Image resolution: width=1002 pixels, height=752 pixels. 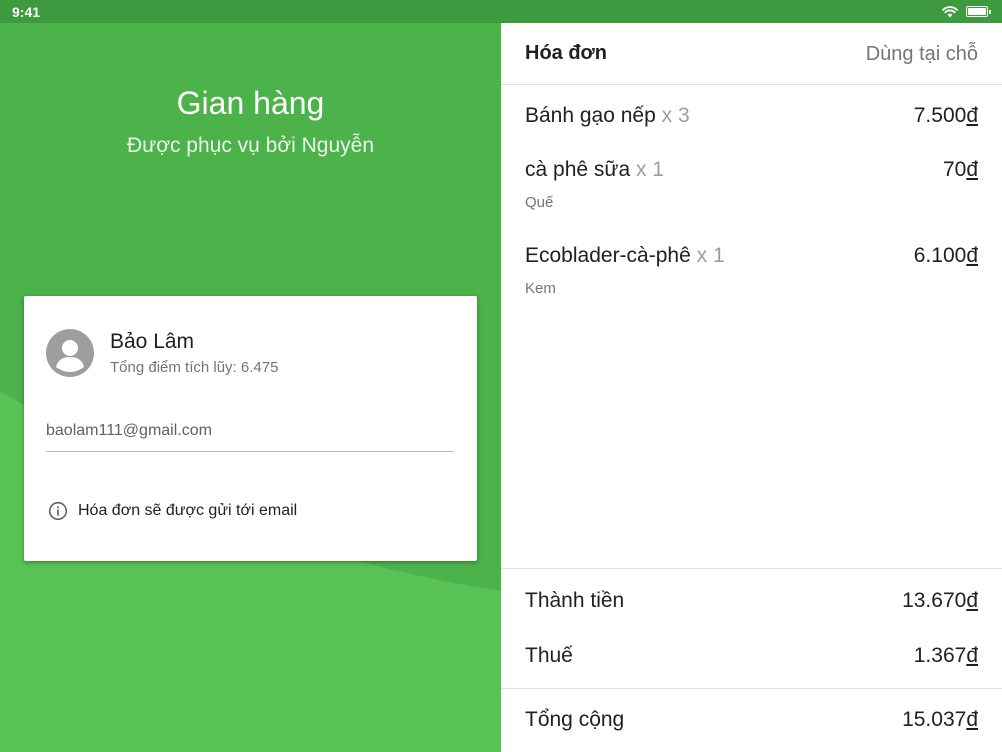 What do you see at coordinates (540, 288) in the screenshot?
I see `item-note: Kem` at bounding box center [540, 288].